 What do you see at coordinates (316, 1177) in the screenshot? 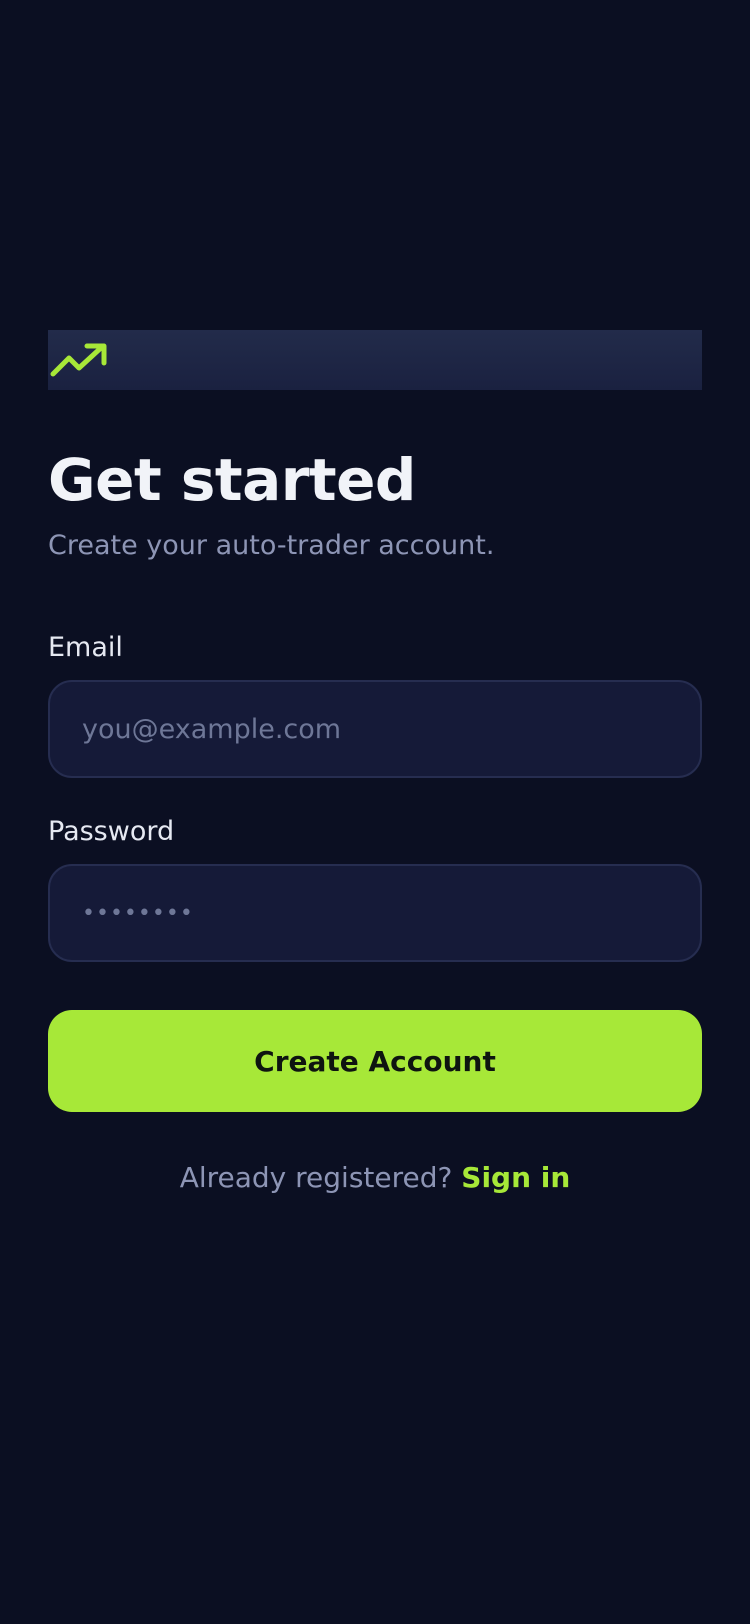
I see `signin-prompt-text: Already registered?` at bounding box center [316, 1177].